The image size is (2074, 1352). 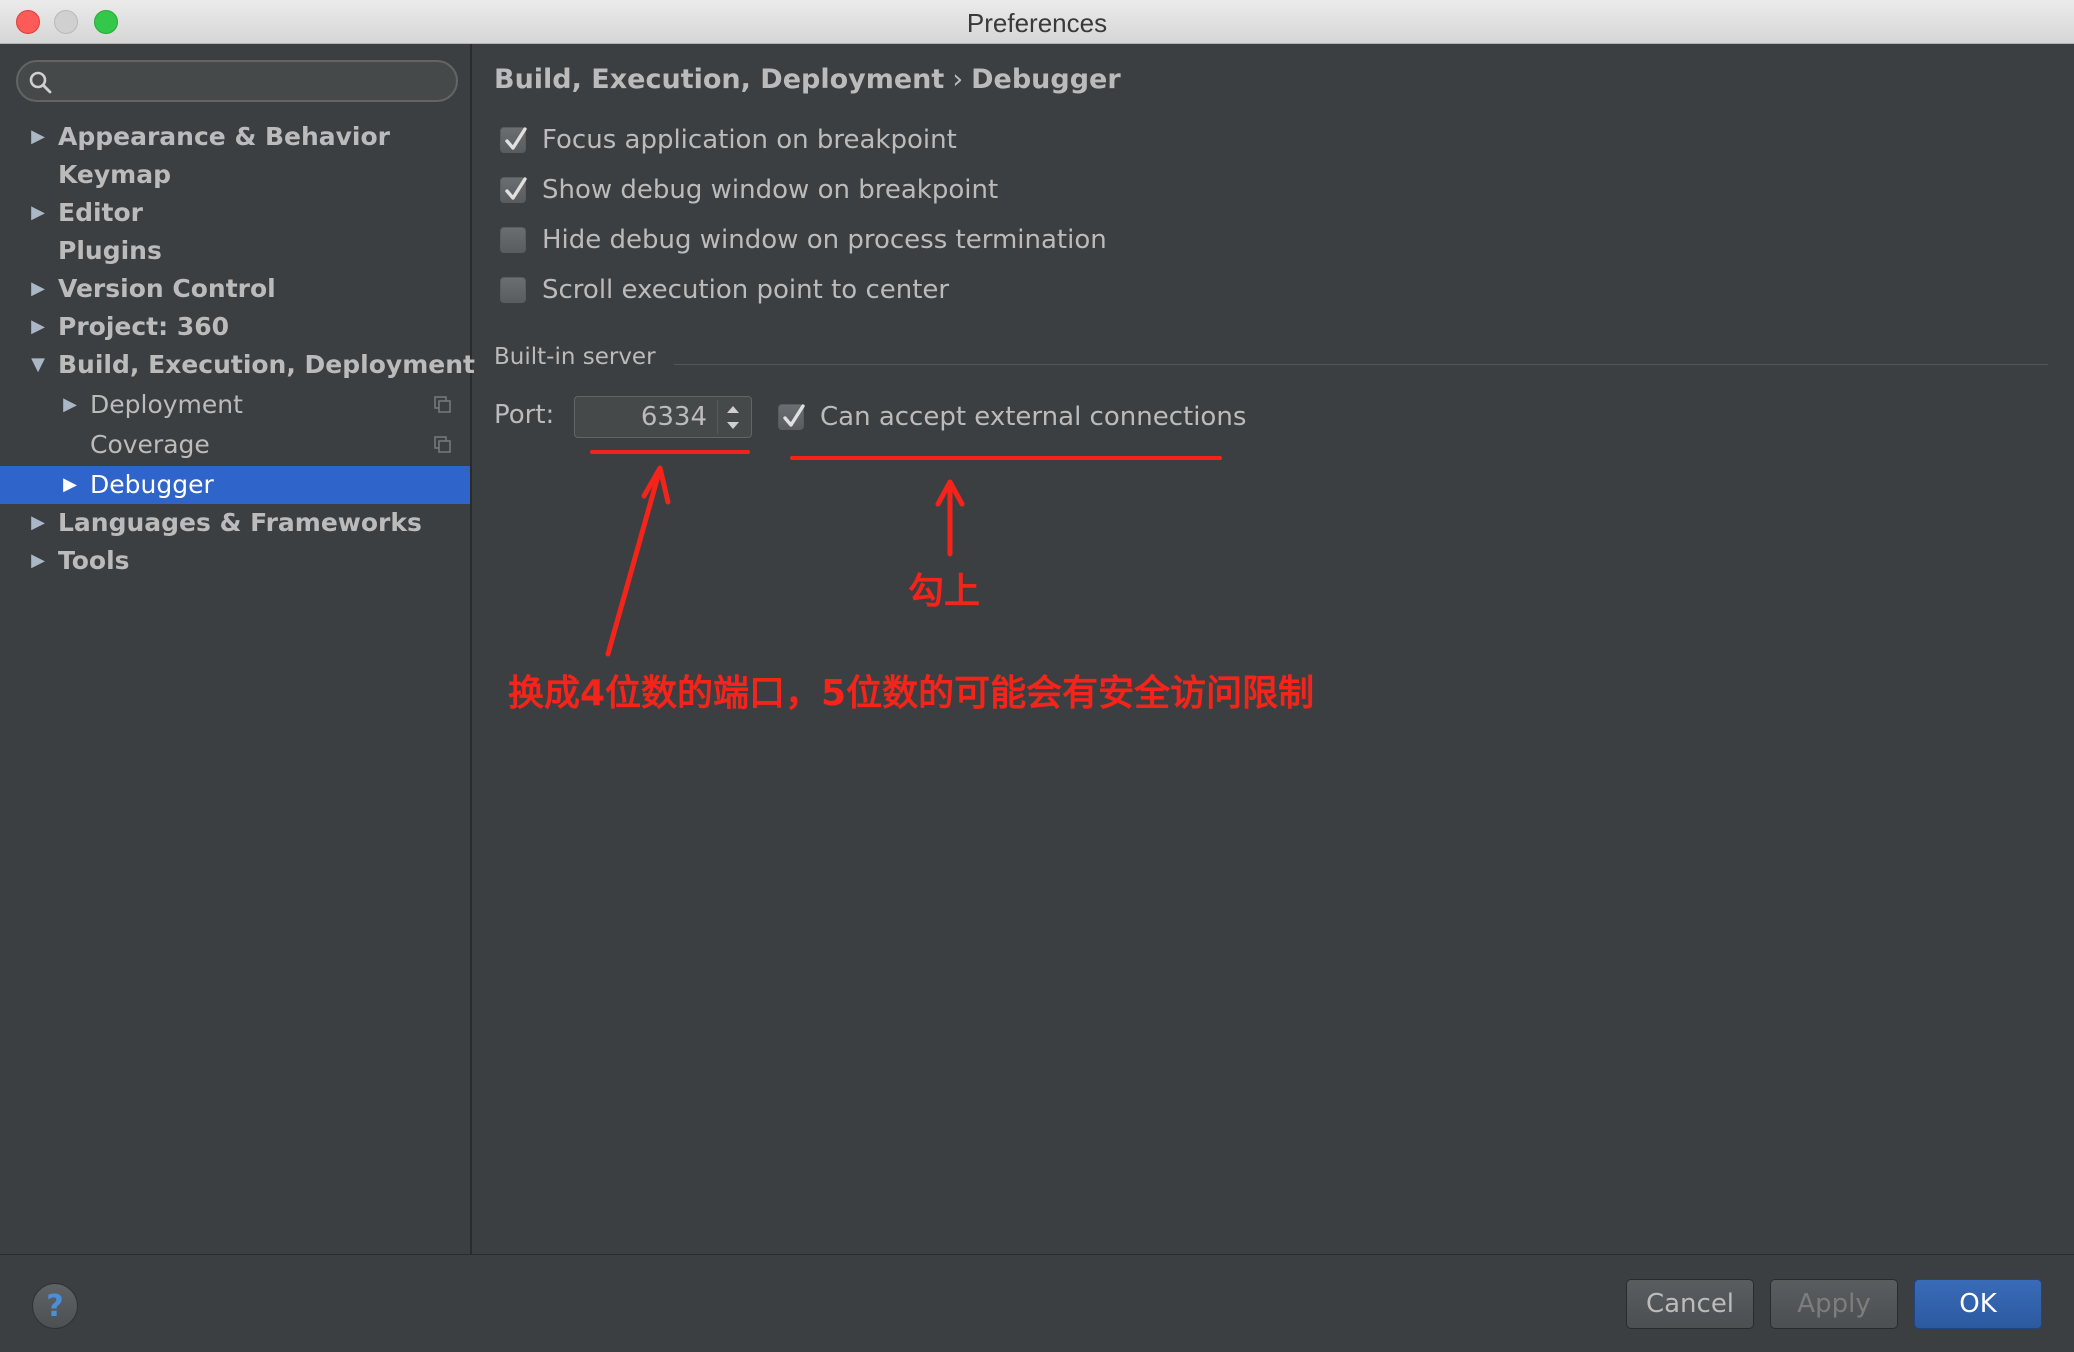 I want to click on ok-button: OK, so click(x=1978, y=1304).